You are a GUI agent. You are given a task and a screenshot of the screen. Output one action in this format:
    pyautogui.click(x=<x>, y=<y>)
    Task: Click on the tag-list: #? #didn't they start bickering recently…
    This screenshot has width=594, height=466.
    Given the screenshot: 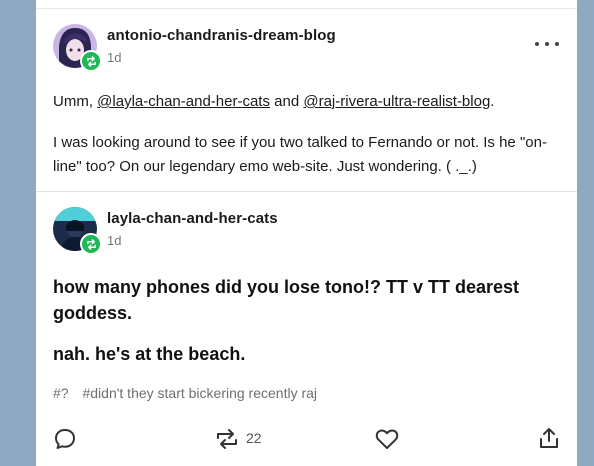 What is the action you would take?
    pyautogui.click(x=190, y=393)
    